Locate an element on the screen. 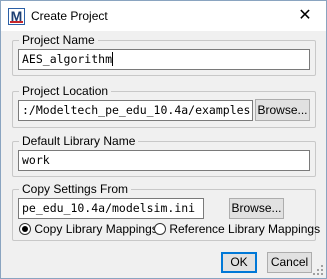  default-library-label: Default Library Name is located at coordinates (79, 141).